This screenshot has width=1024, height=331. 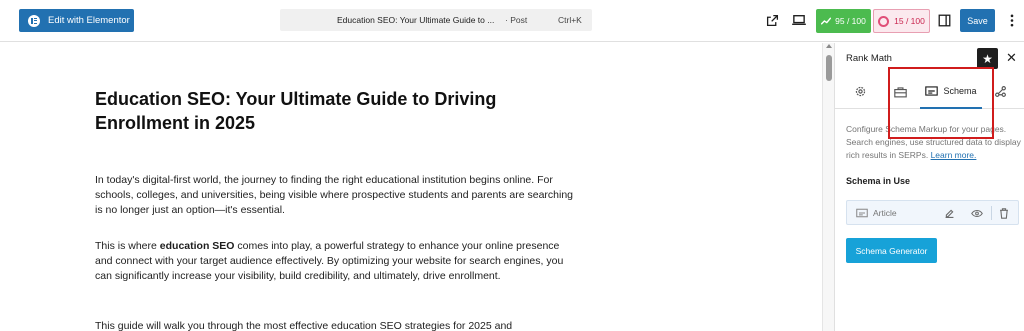 What do you see at coordinates (891, 250) in the screenshot?
I see `schema-generator-button: Schema Generator` at bounding box center [891, 250].